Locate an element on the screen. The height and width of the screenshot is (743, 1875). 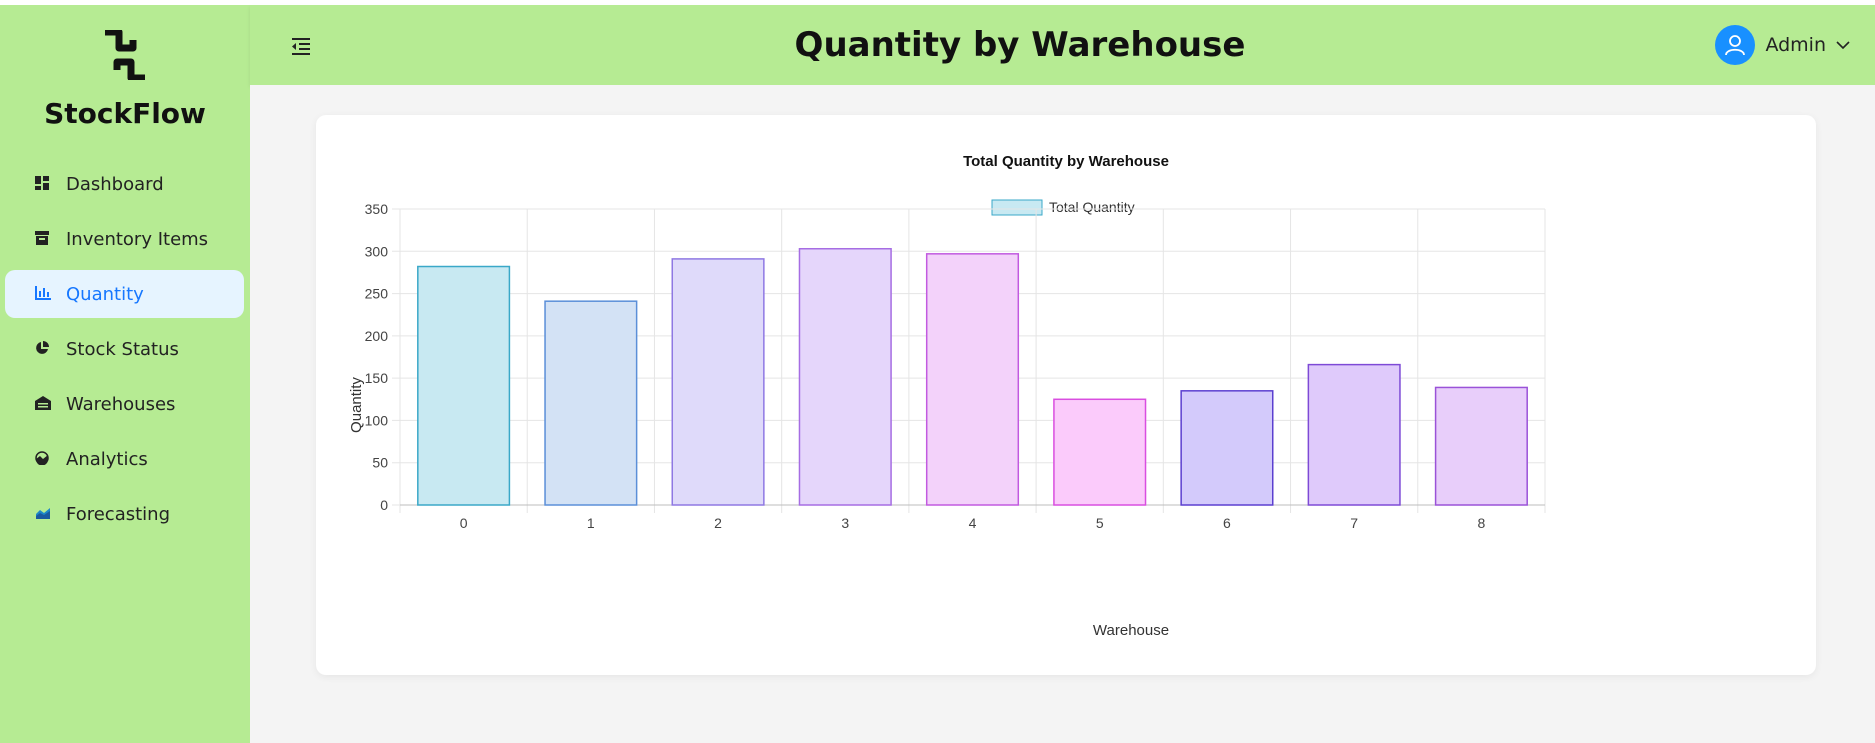
sidebar-item-label: Analytics is located at coordinates (107, 459).